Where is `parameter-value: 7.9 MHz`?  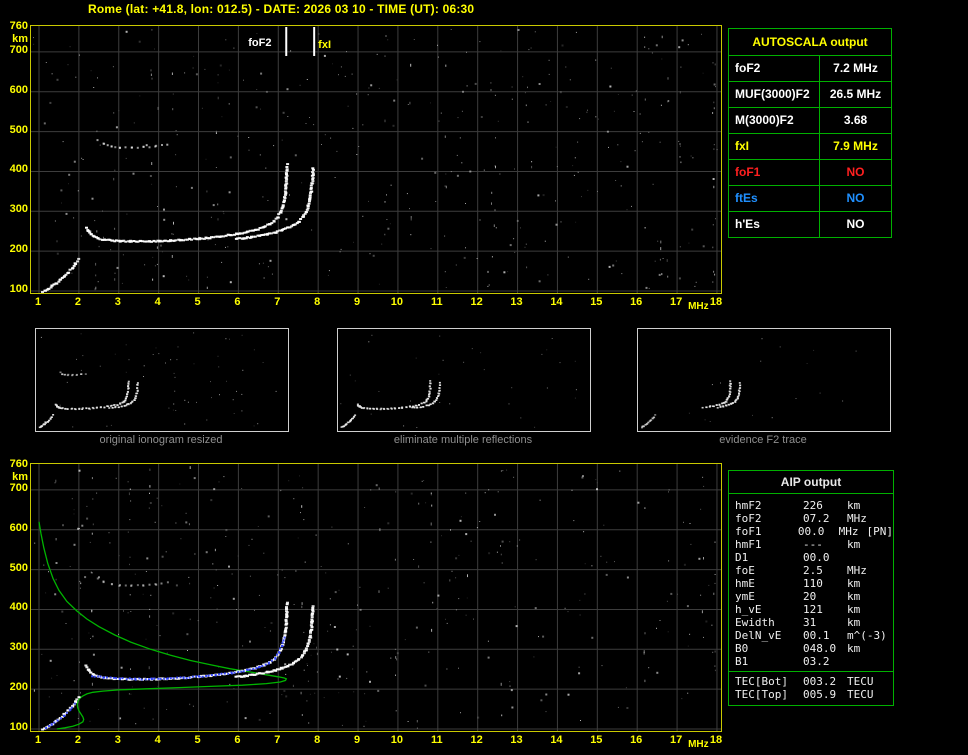 parameter-value: 7.9 MHz is located at coordinates (855, 146).